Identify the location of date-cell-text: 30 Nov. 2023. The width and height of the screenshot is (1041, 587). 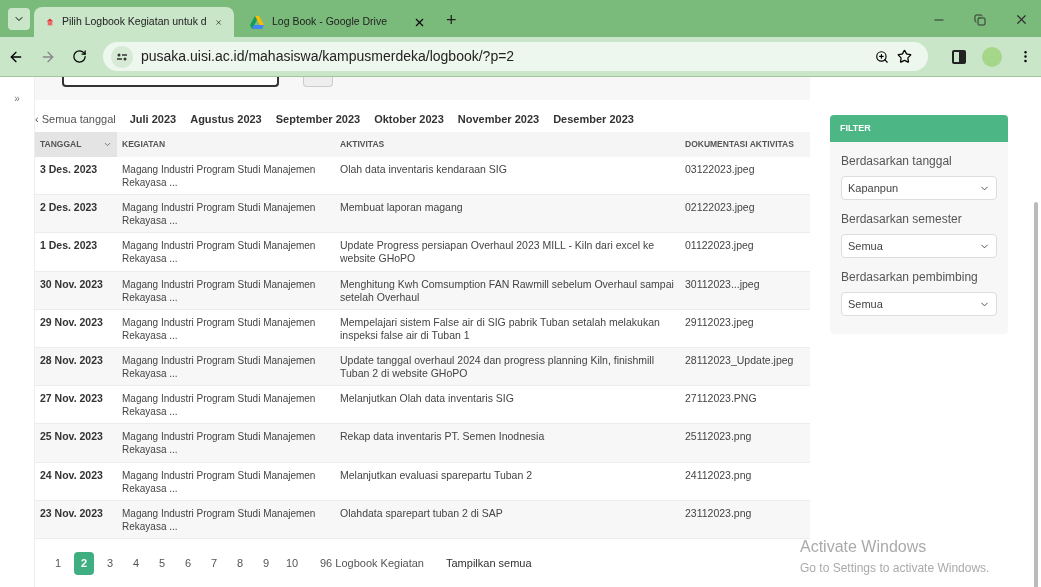
(71, 284).